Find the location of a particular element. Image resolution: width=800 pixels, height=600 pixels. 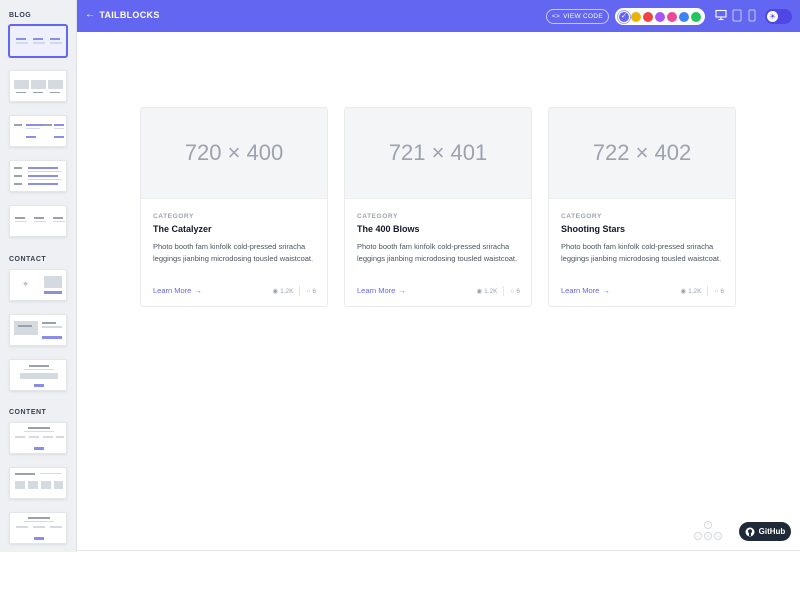

section-label-contact: CONTACT is located at coordinates (28, 259).